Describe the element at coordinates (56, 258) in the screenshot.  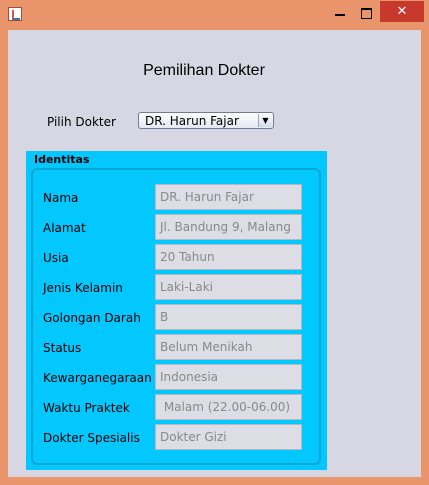
I see `field-label-usia: Usia` at that location.